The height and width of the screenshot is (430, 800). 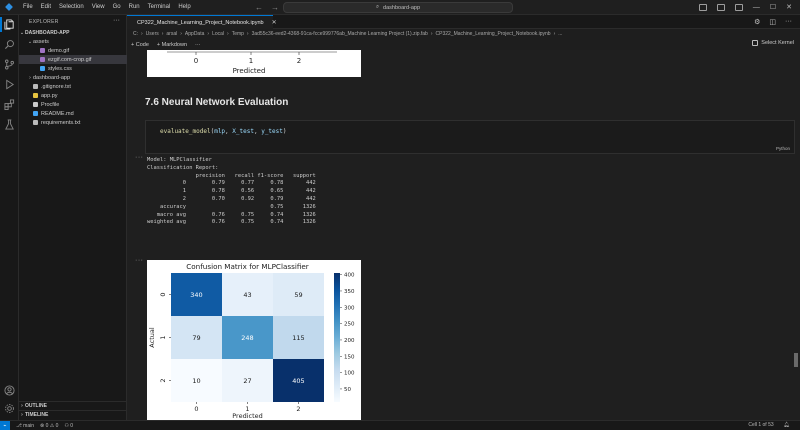 What do you see at coordinates (398, 7) in the screenshot?
I see `command-center: ⌕ dashboard-app` at bounding box center [398, 7].